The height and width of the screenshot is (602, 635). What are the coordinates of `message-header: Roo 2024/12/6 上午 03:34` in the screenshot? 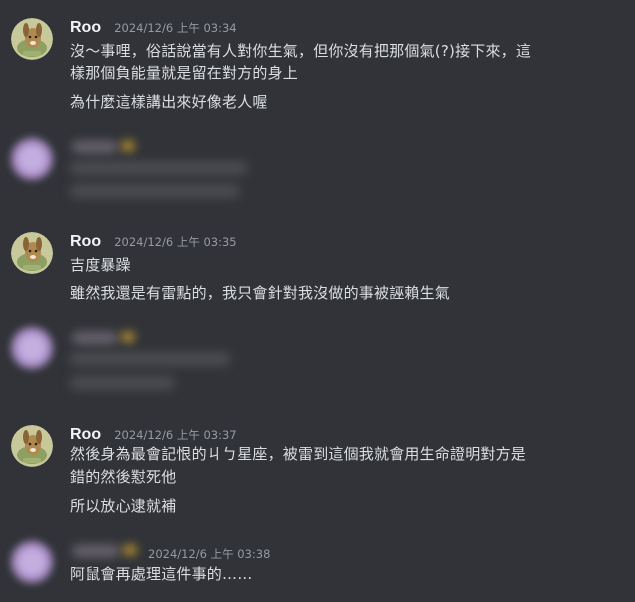 It's located at (153, 28).